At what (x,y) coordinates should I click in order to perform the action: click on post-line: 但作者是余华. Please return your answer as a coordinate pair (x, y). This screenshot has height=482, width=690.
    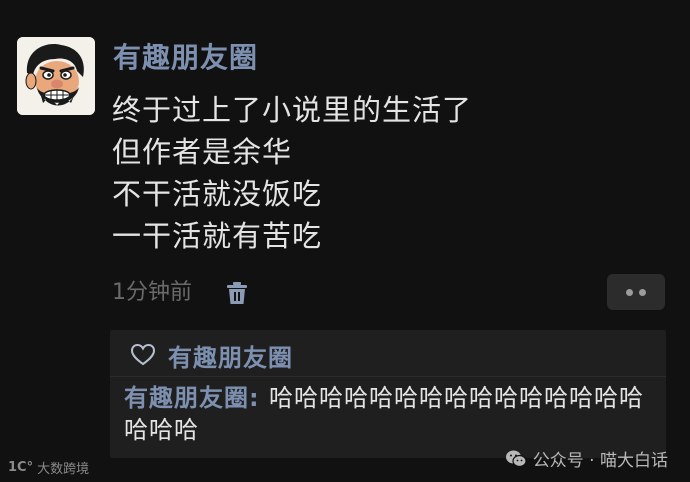
    Looking at the image, I should click on (202, 152).